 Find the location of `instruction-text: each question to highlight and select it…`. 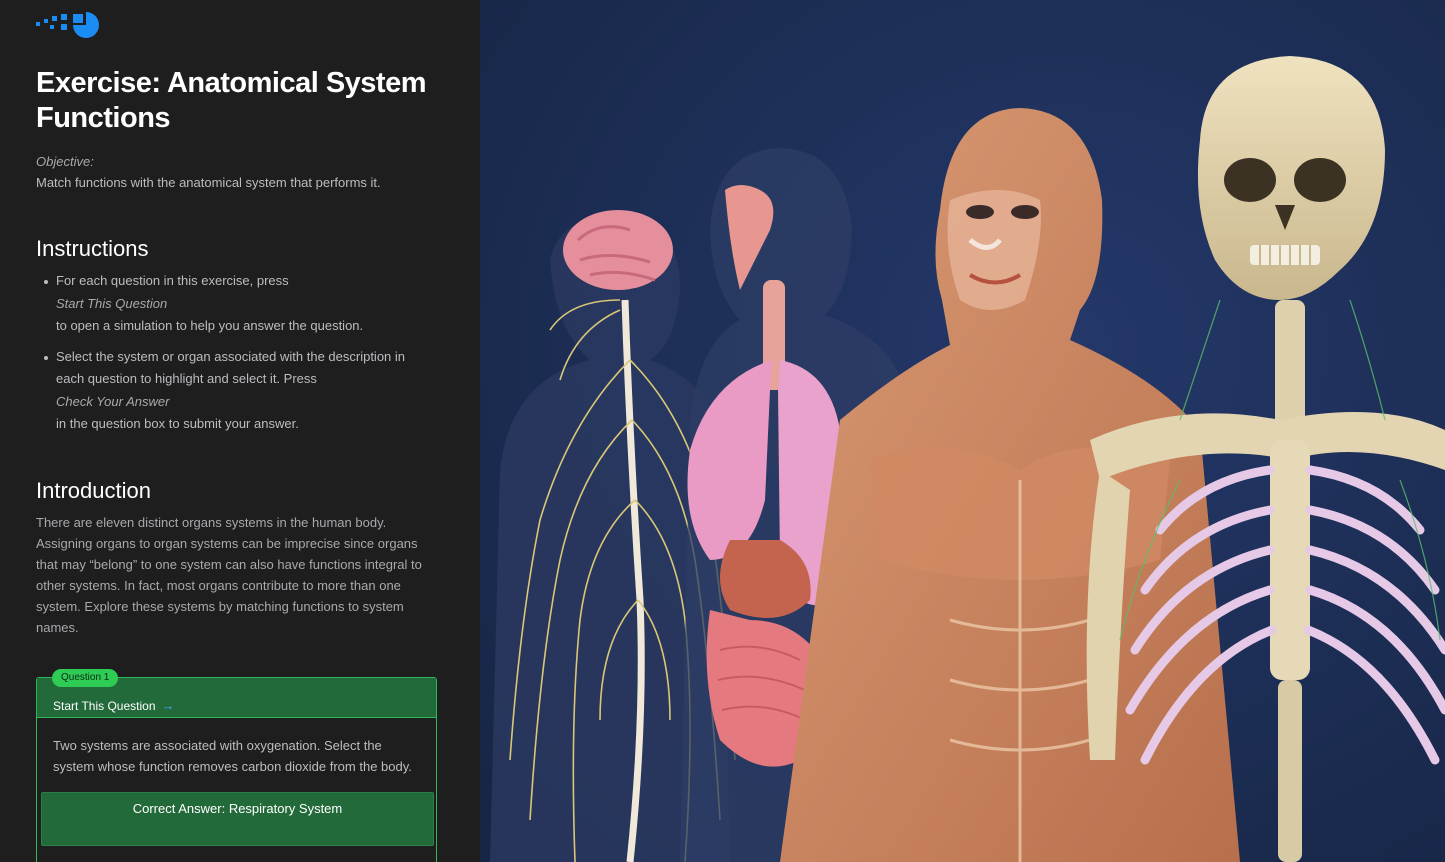

instruction-text: each question to highlight and select it… is located at coordinates (186, 378).